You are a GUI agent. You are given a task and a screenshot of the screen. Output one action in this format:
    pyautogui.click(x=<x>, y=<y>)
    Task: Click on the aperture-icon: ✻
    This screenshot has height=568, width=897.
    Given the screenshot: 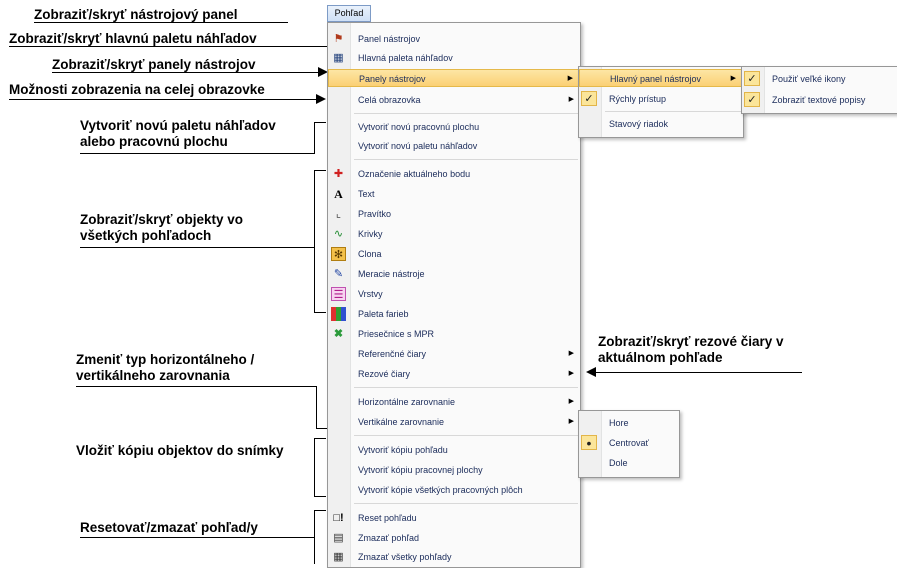 What is the action you would take?
    pyautogui.click(x=338, y=254)
    